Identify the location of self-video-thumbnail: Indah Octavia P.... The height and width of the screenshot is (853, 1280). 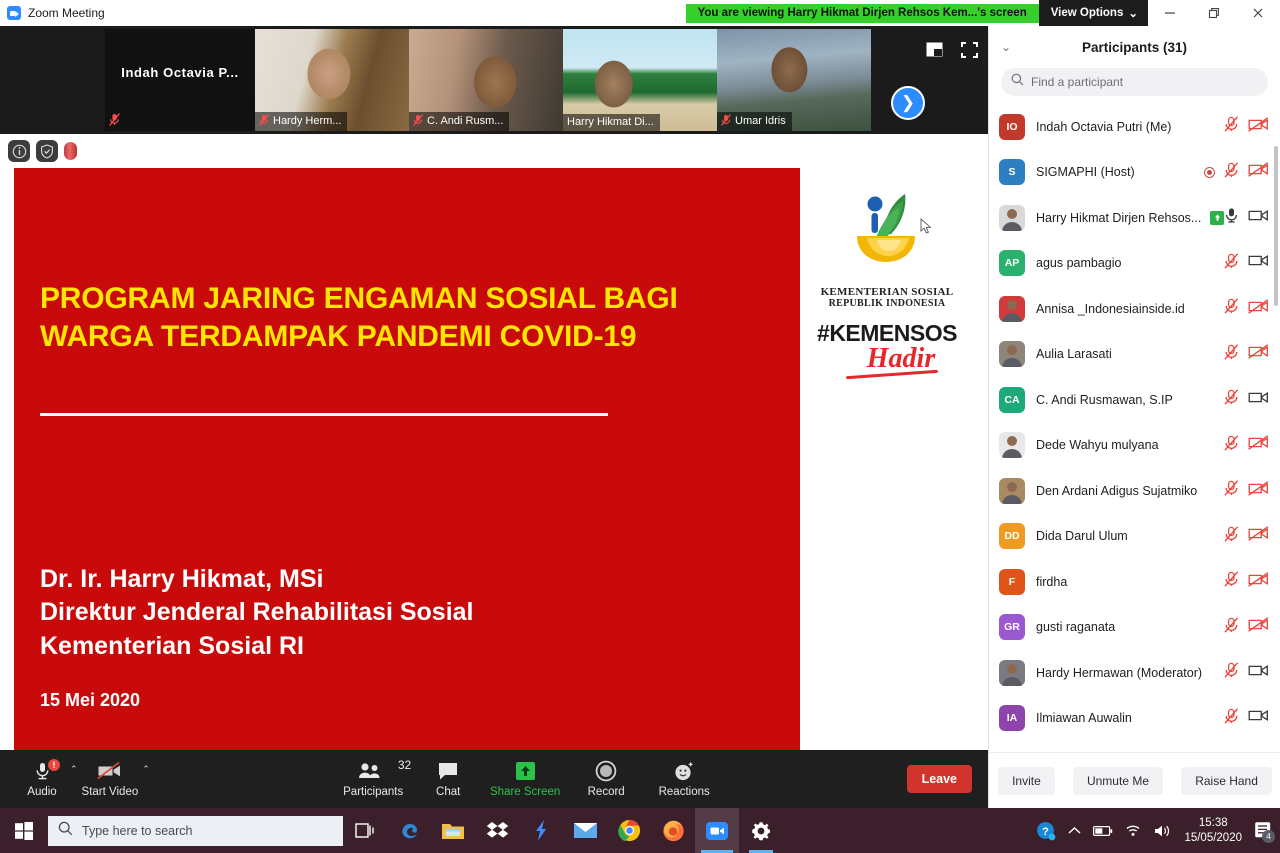
(180, 80).